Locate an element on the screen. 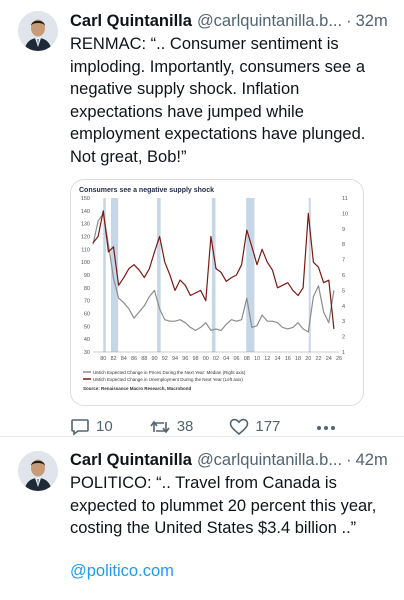  link-politico: @politico.com is located at coordinates (231, 571).